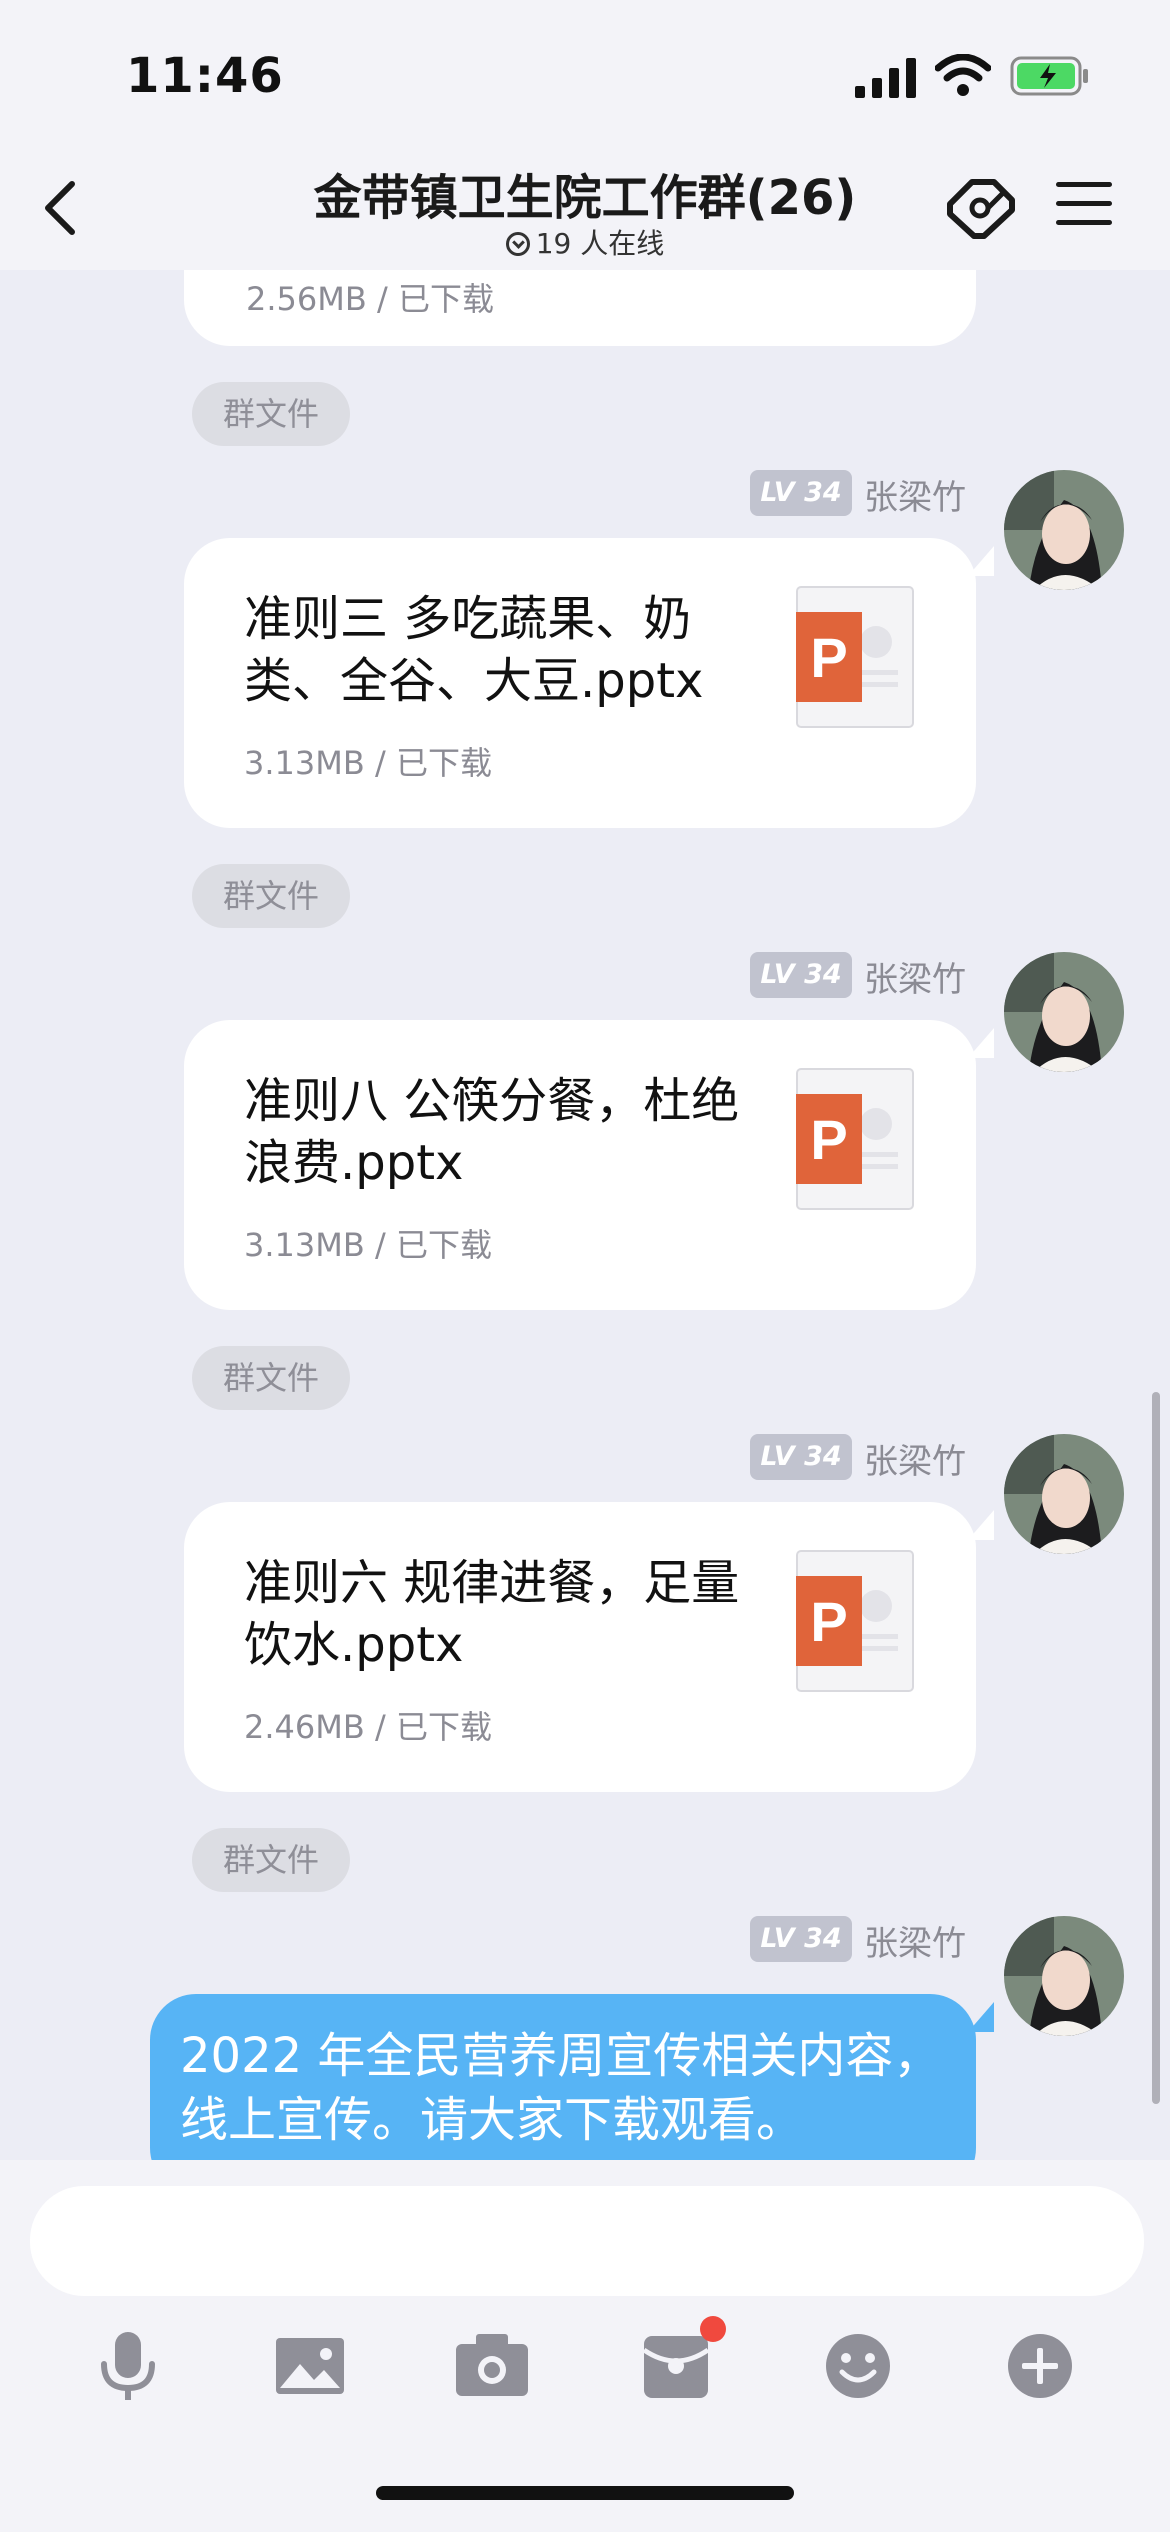  I want to click on battery-icon, so click(1049, 76).